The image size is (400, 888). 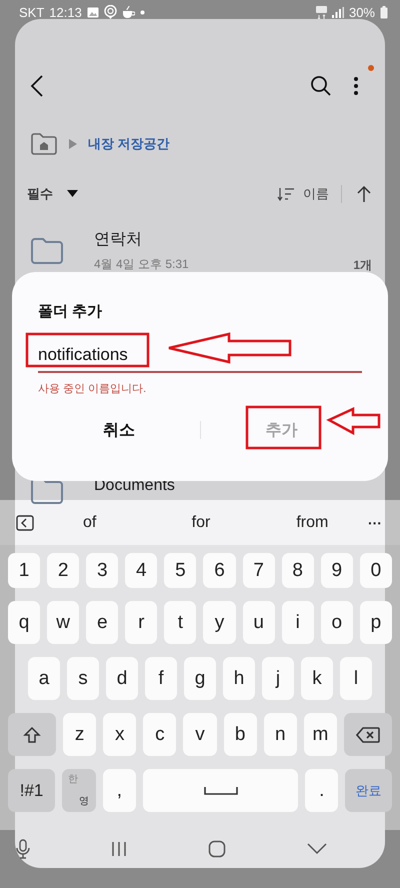 I want to click on key: f, so click(x=161, y=678).